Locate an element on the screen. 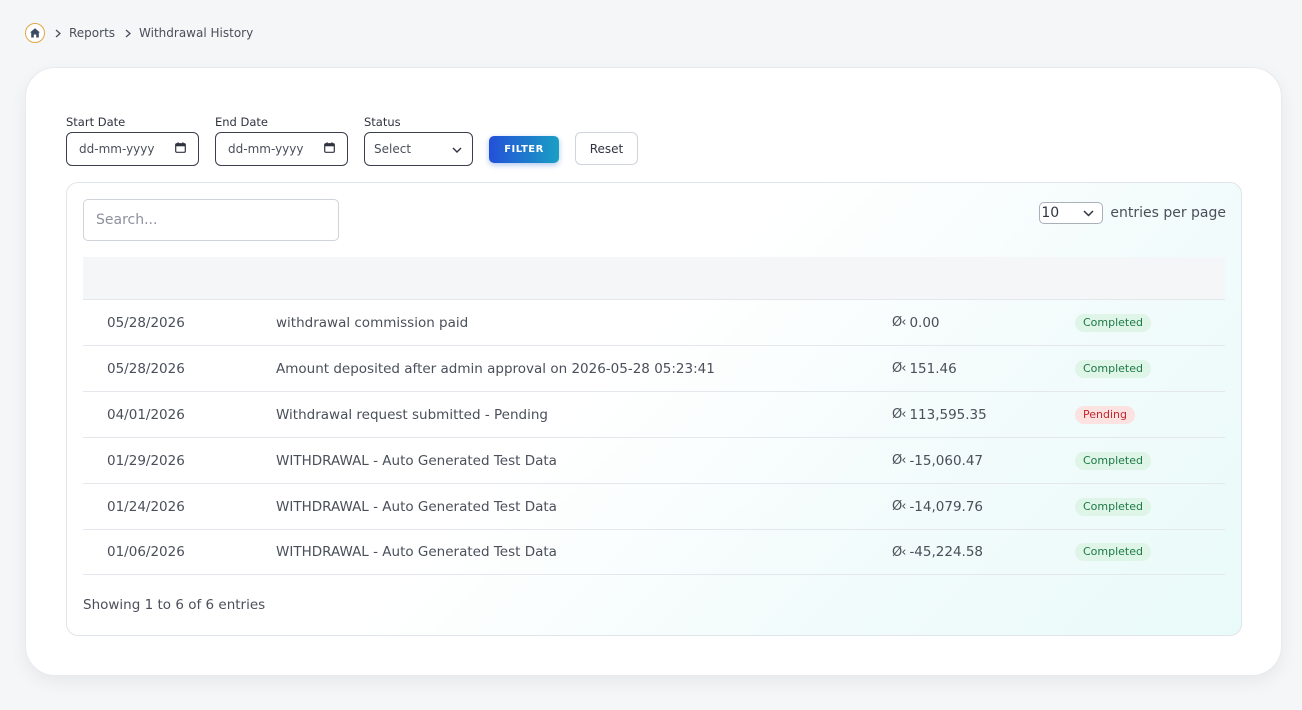 This screenshot has width=1302, height=710. entries-suffix: entries per page is located at coordinates (1168, 213).